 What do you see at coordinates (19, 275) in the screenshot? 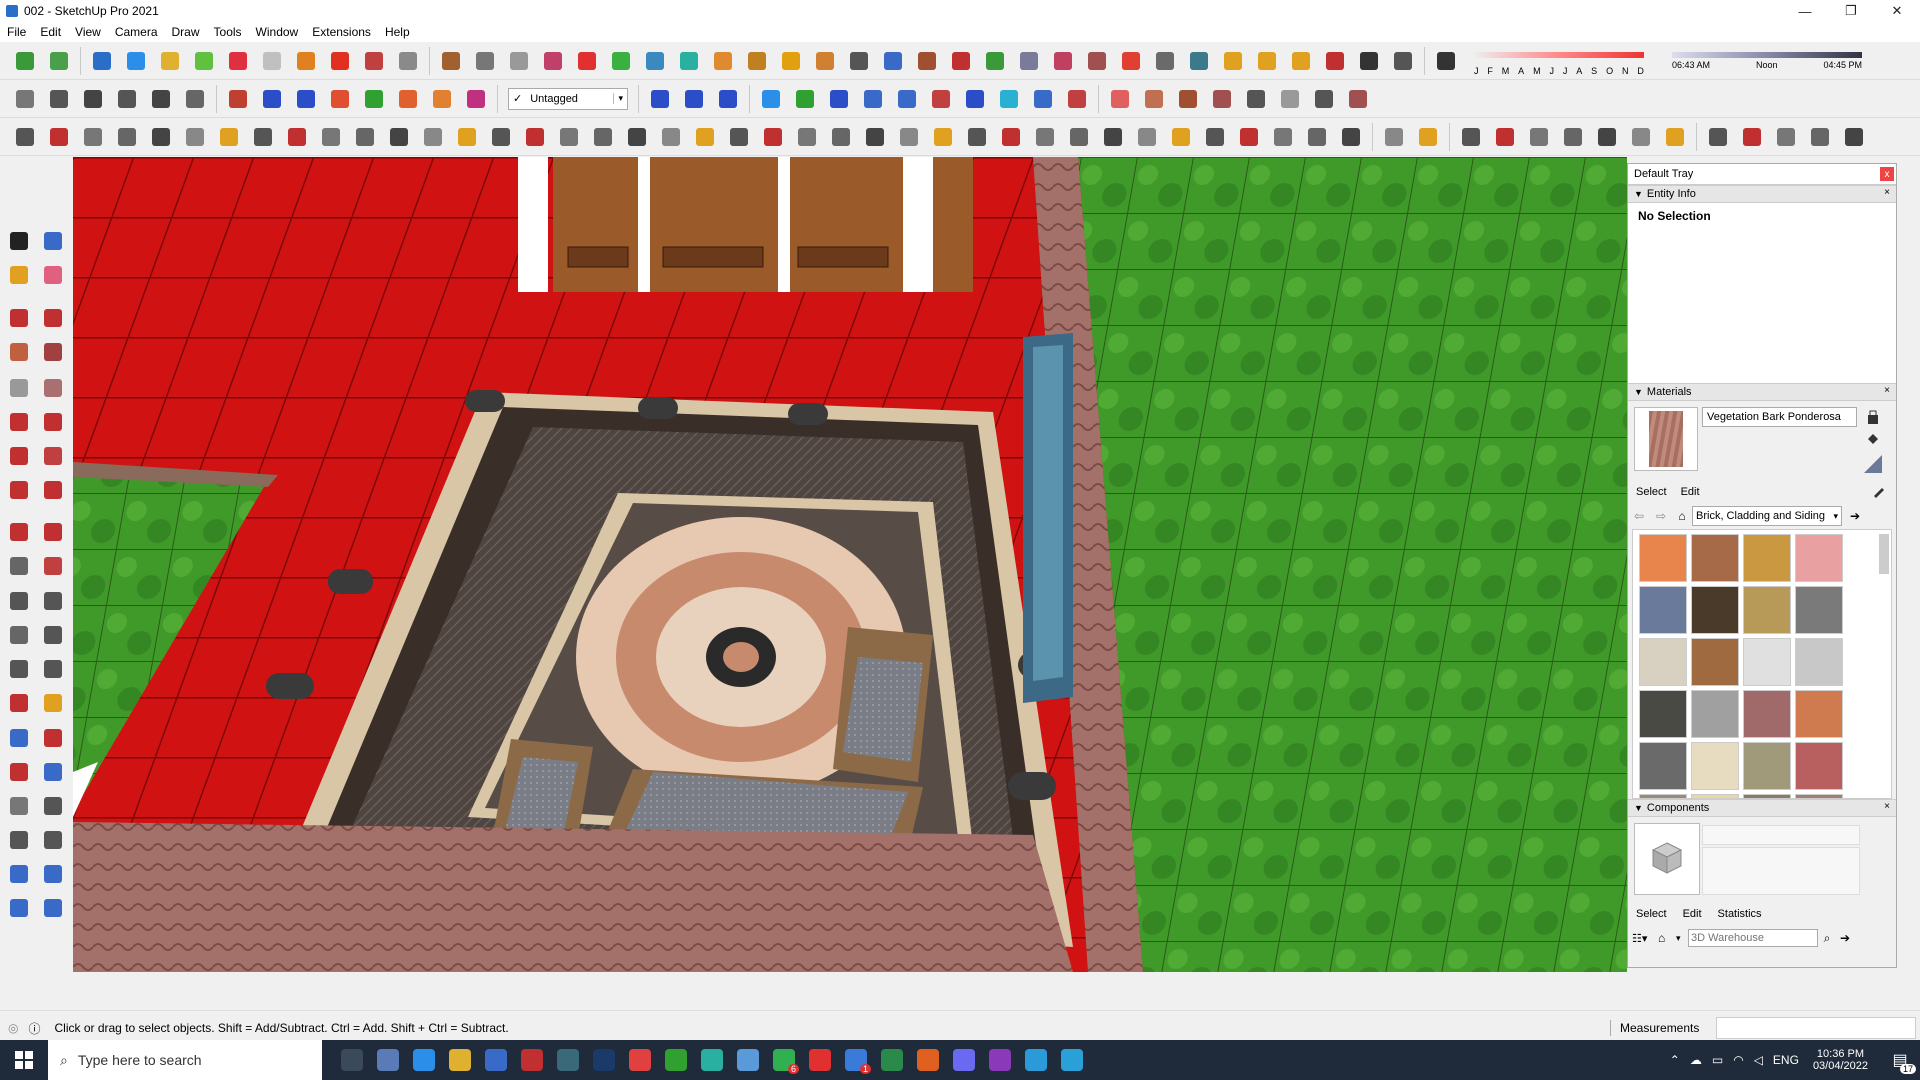
I see `paint-tool-button` at bounding box center [19, 275].